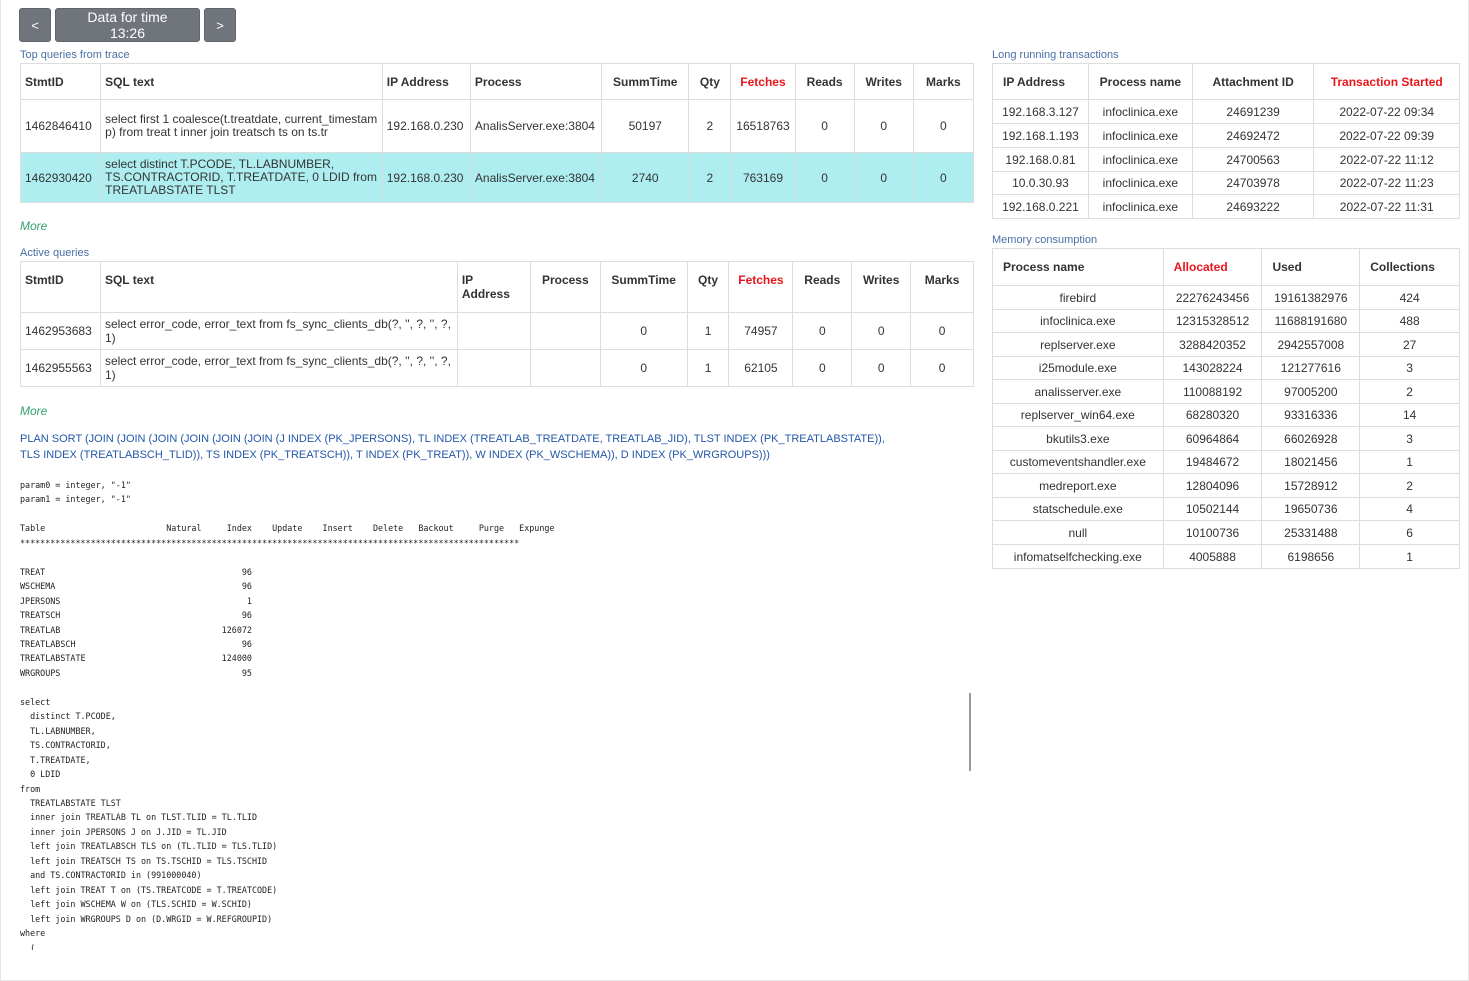  Describe the element at coordinates (1212, 297) in the screenshot. I see `allocated: 22276243456` at that location.